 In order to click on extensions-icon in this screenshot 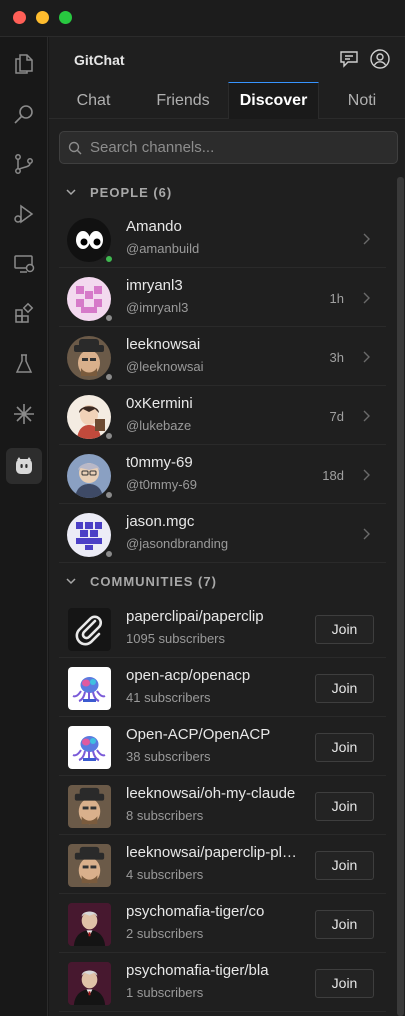, I will do `click(24, 314)`.